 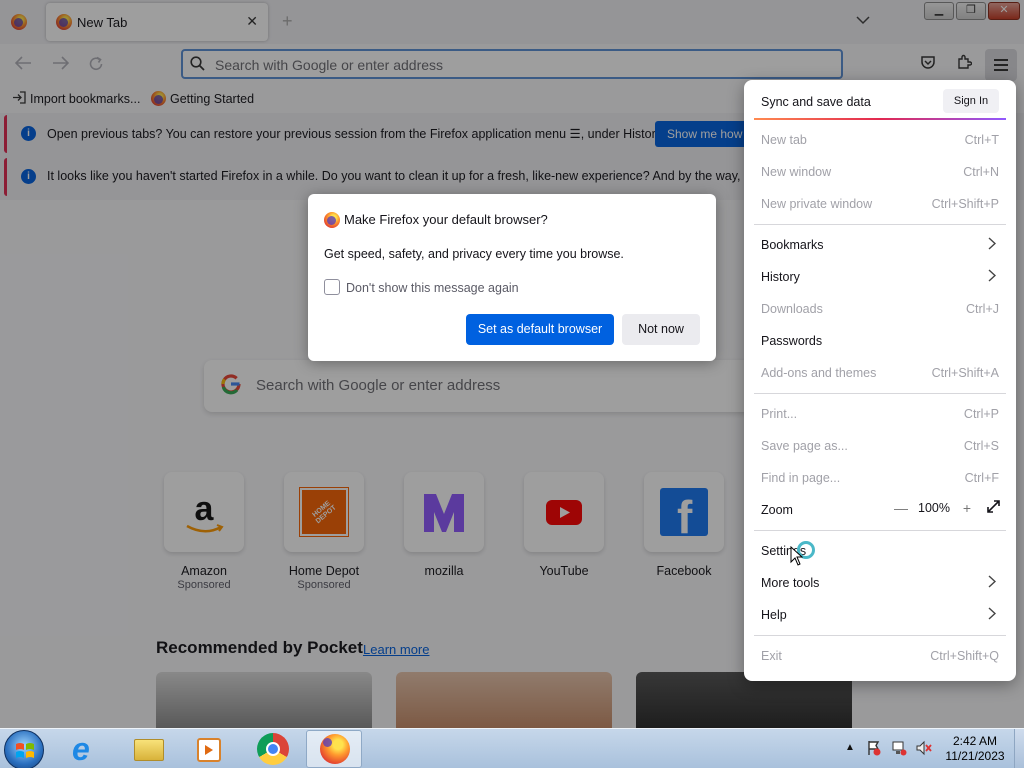 What do you see at coordinates (661, 329) in the screenshot?
I see `not-now-button: Not now` at bounding box center [661, 329].